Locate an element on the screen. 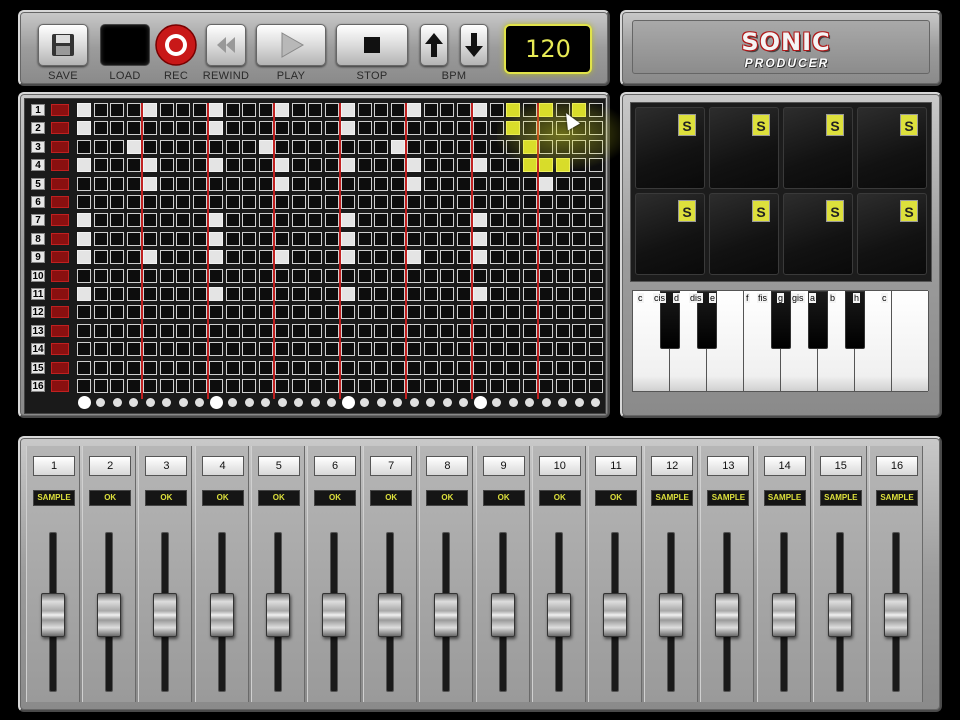  channel-sample-tag: OK is located at coordinates (335, 498).